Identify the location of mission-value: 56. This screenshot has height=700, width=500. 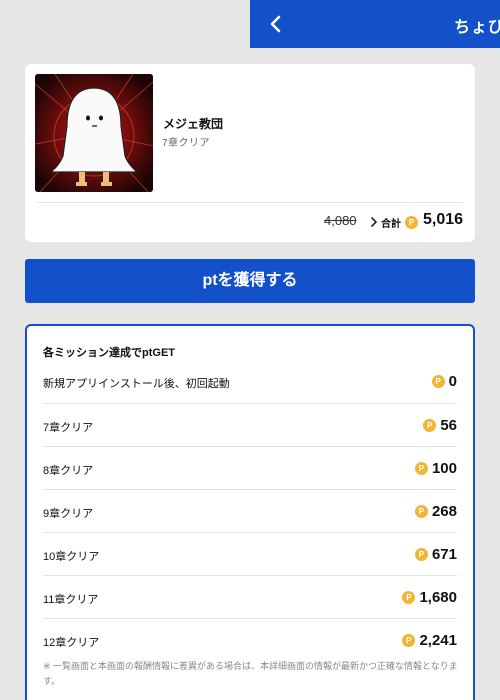
(448, 425).